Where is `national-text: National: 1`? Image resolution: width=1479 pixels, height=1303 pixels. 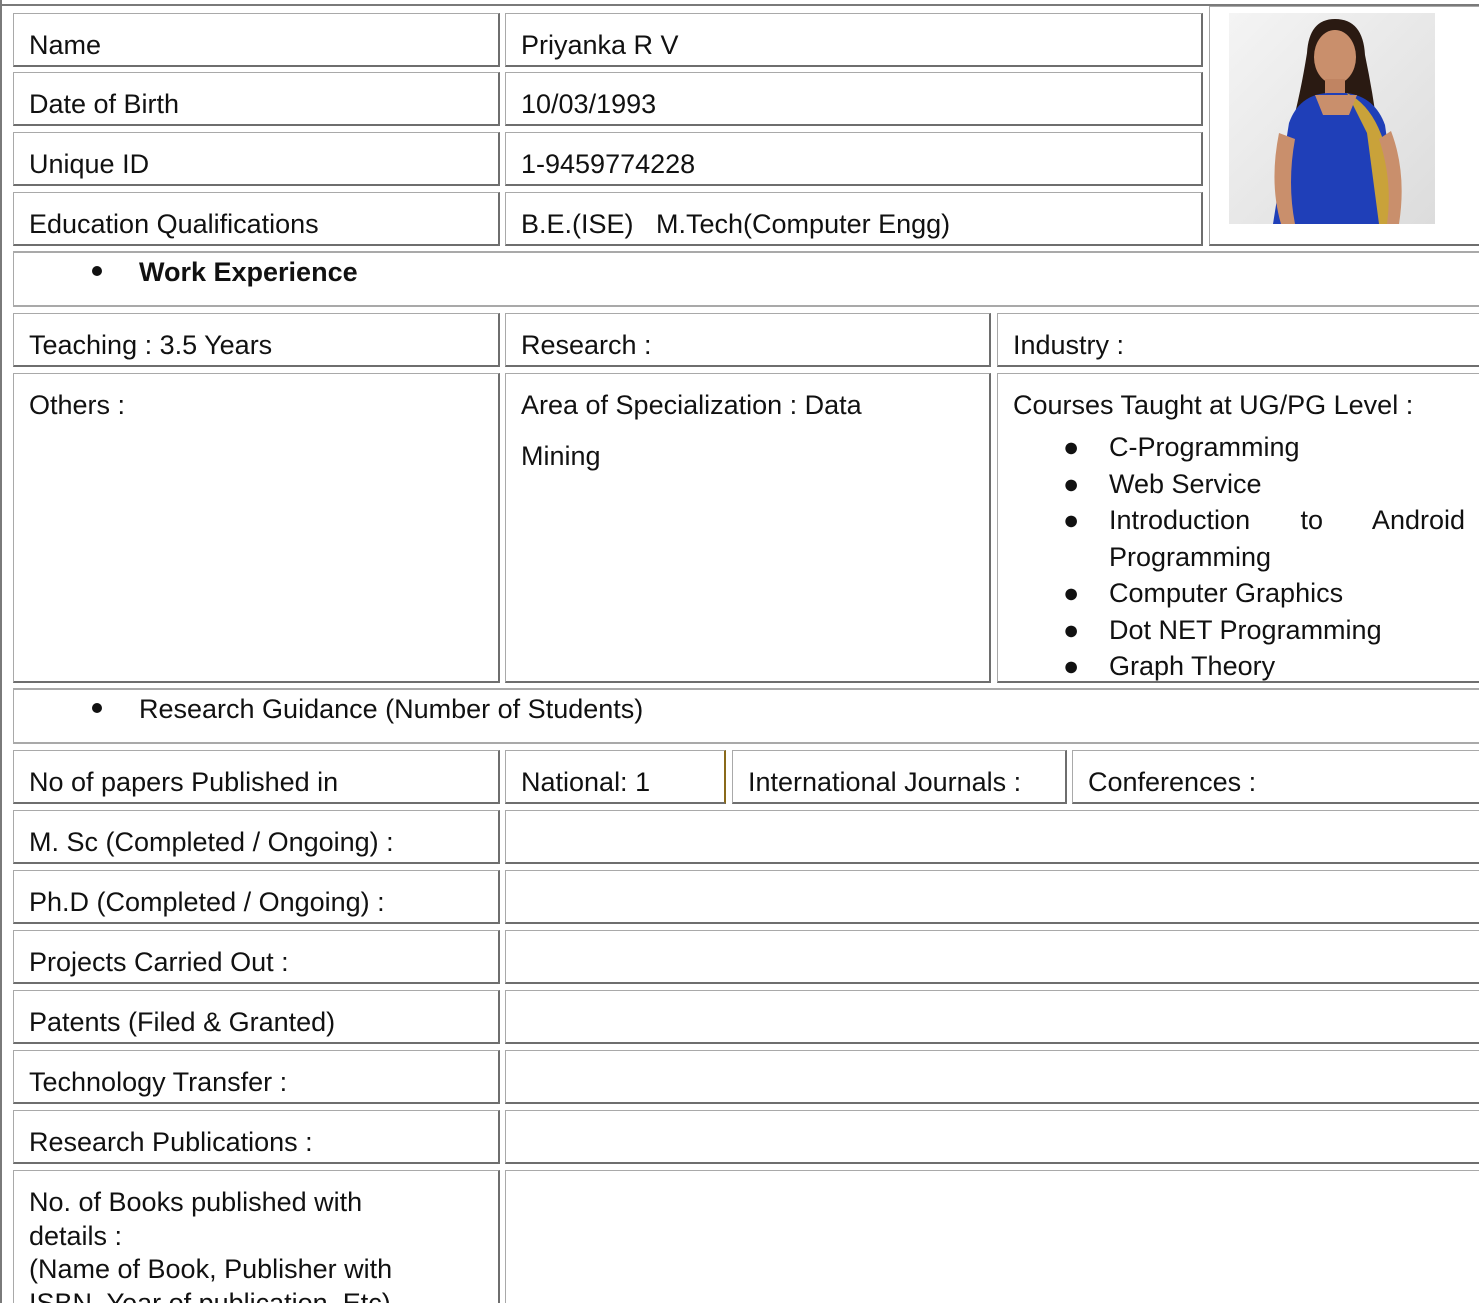 national-text: National: 1 is located at coordinates (586, 782).